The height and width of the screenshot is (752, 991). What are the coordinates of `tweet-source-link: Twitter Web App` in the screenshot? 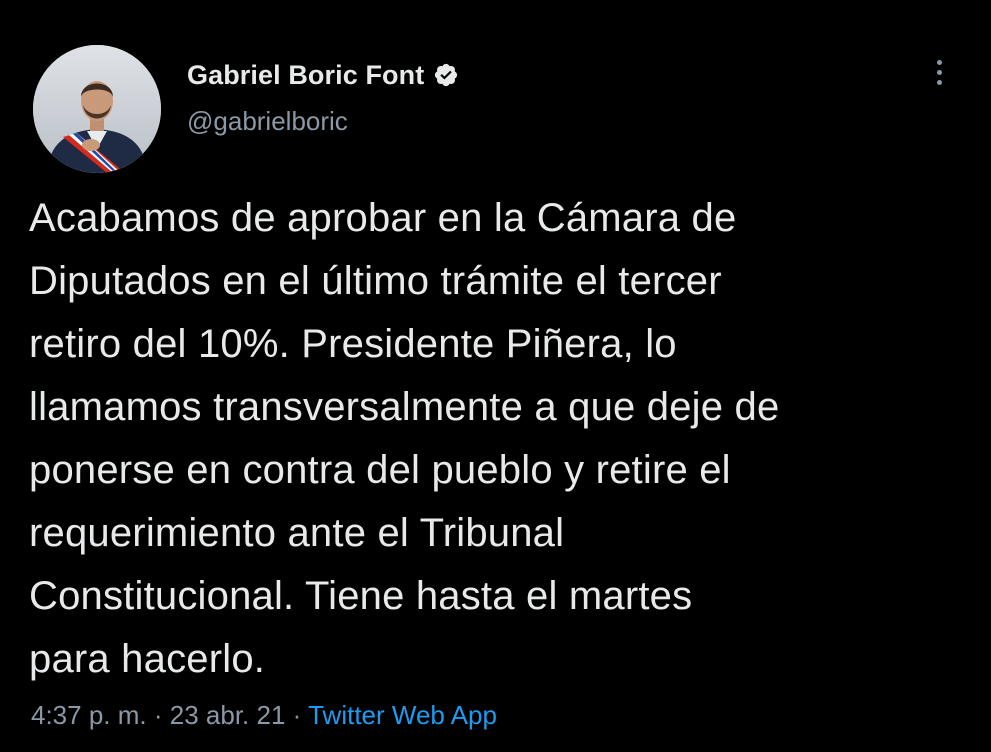 It's located at (402, 715).